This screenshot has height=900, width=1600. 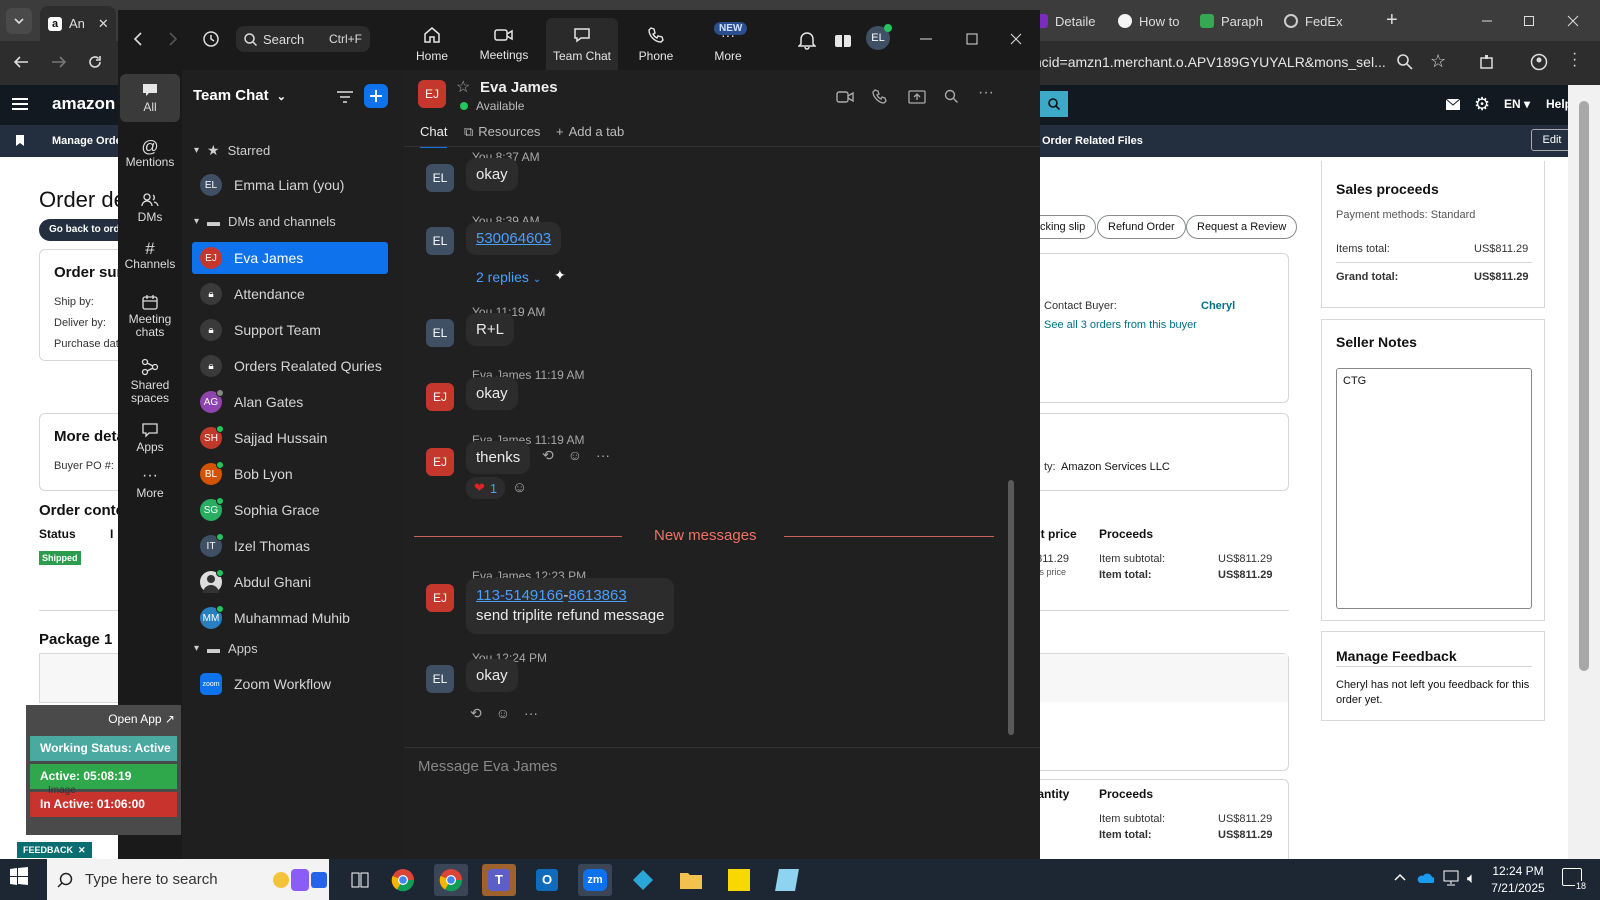 What do you see at coordinates (1574, 879) in the screenshot?
I see `notification-center-icon: 18` at bounding box center [1574, 879].